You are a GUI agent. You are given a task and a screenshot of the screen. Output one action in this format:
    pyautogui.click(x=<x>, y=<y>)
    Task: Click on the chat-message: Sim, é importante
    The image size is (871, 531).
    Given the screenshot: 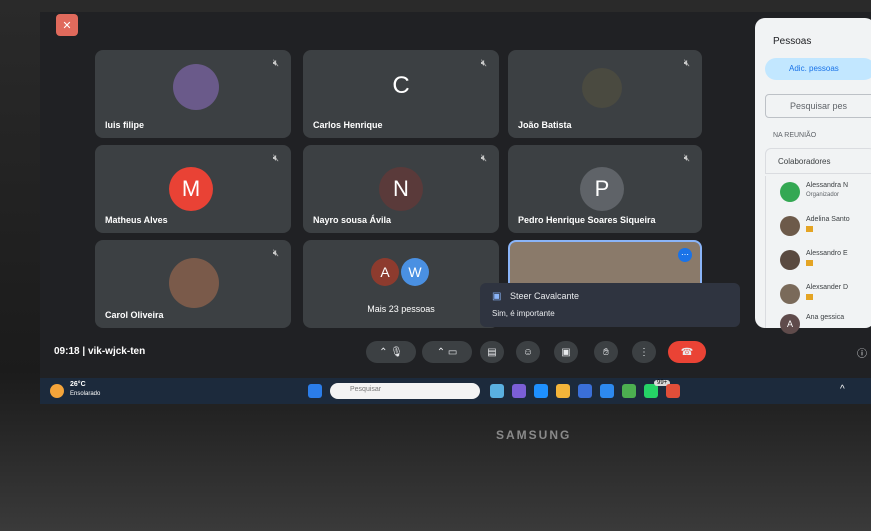 What is the action you would take?
    pyautogui.click(x=523, y=313)
    